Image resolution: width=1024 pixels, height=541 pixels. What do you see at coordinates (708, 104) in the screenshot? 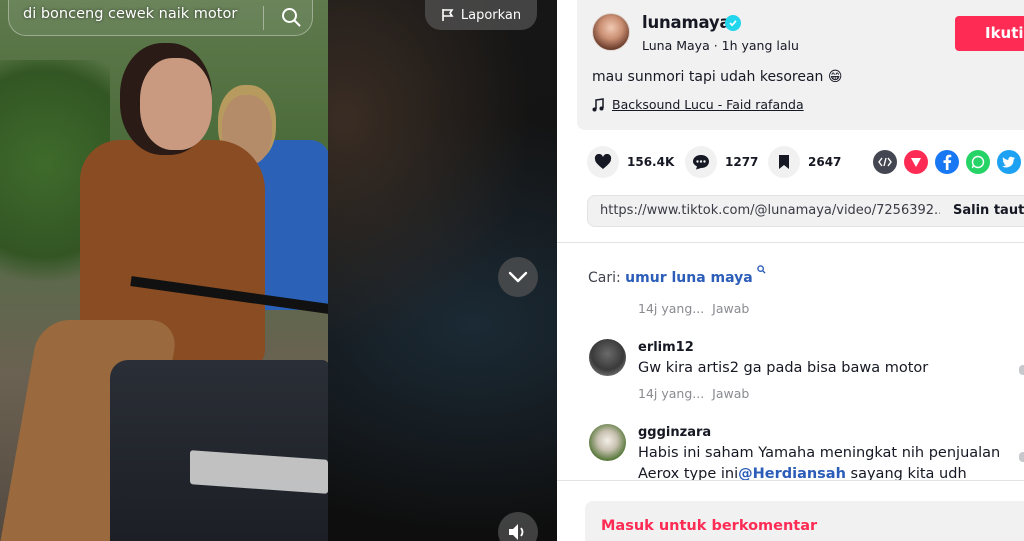
I see `music-link: Backsound Lucu - Faid rafanda` at bounding box center [708, 104].